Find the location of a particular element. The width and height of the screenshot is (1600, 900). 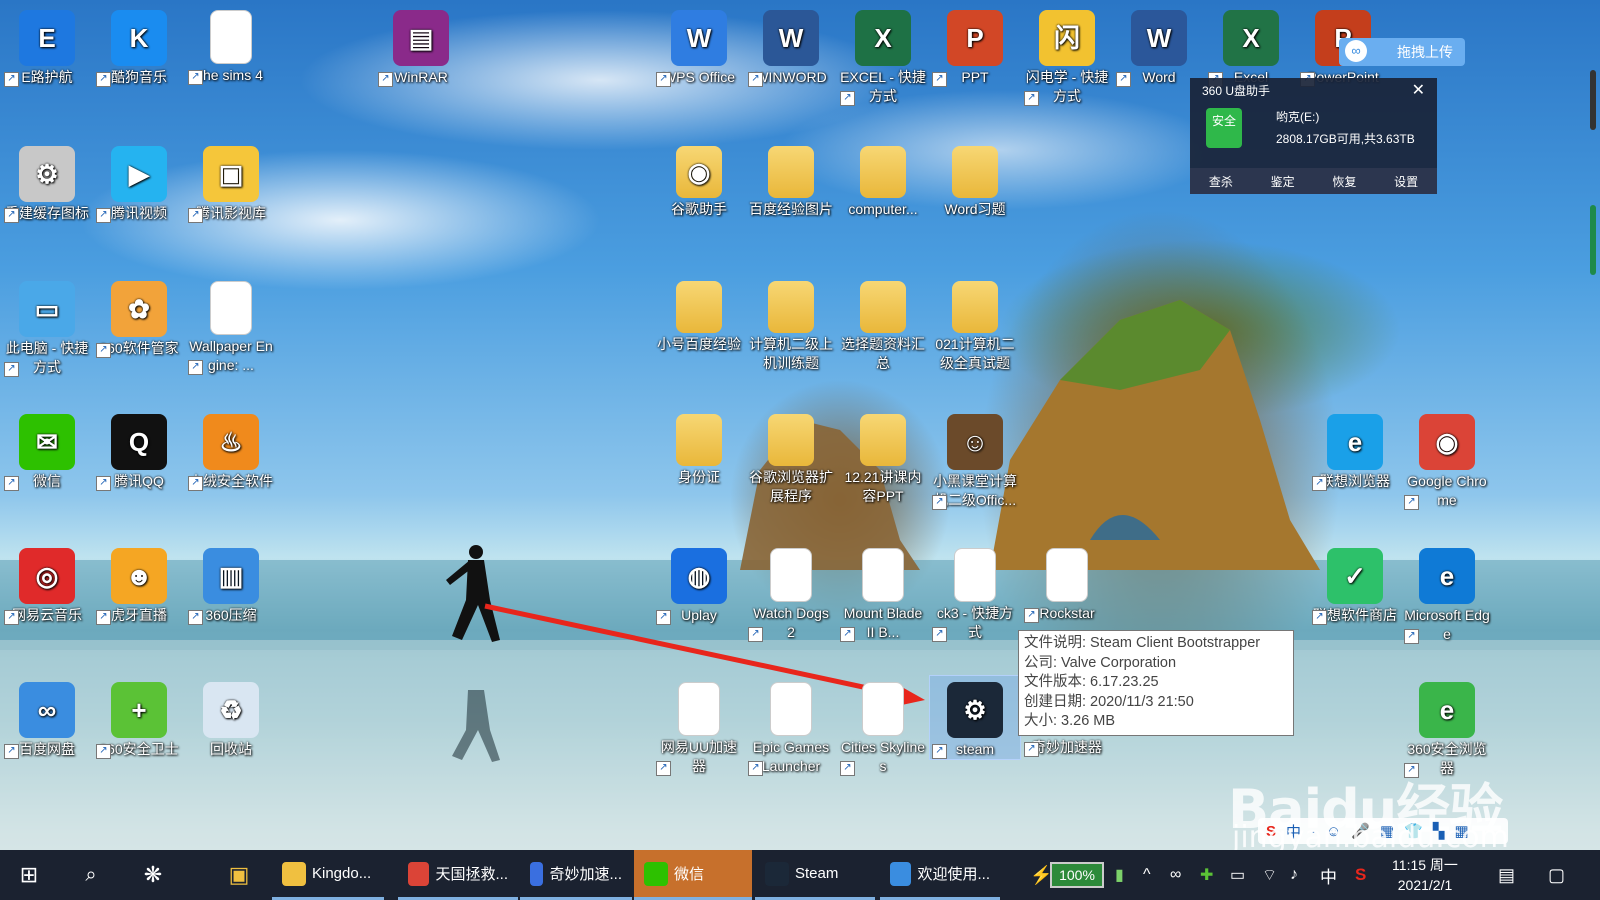

floating-widget is located at coordinates (1593, 240).